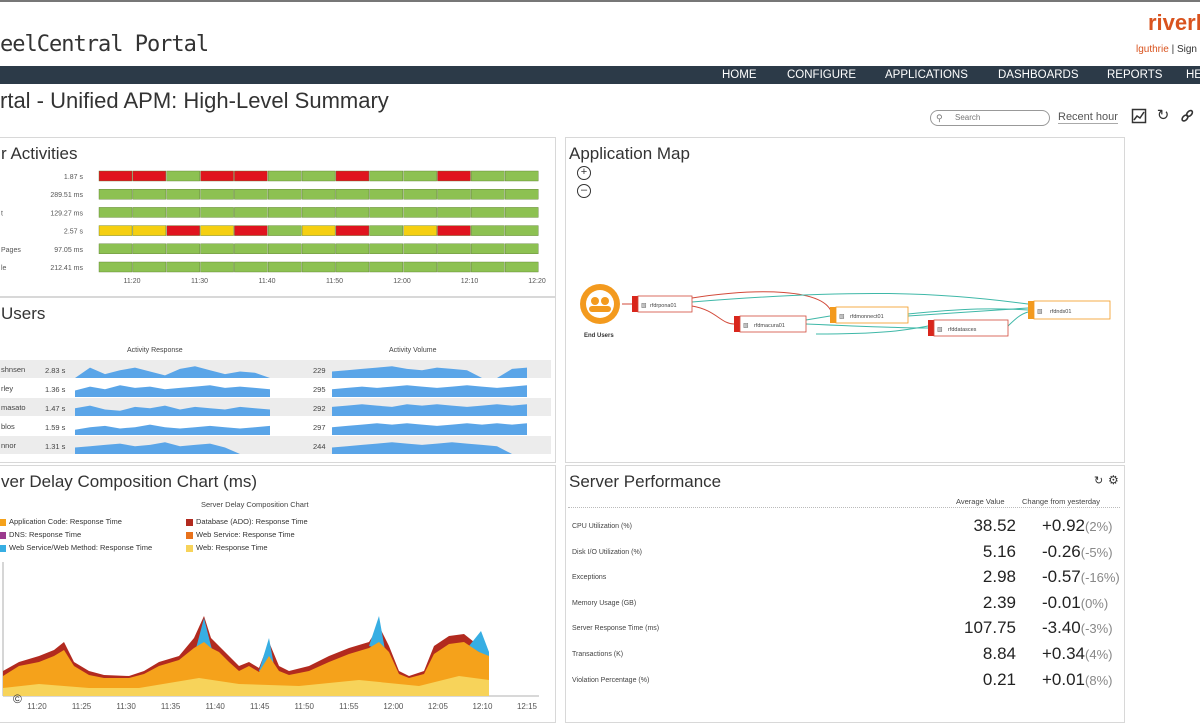 This screenshot has height=723, width=1200. Describe the element at coordinates (275, 388) in the screenshot. I see `user-row: rley 1.36 s 295` at that location.